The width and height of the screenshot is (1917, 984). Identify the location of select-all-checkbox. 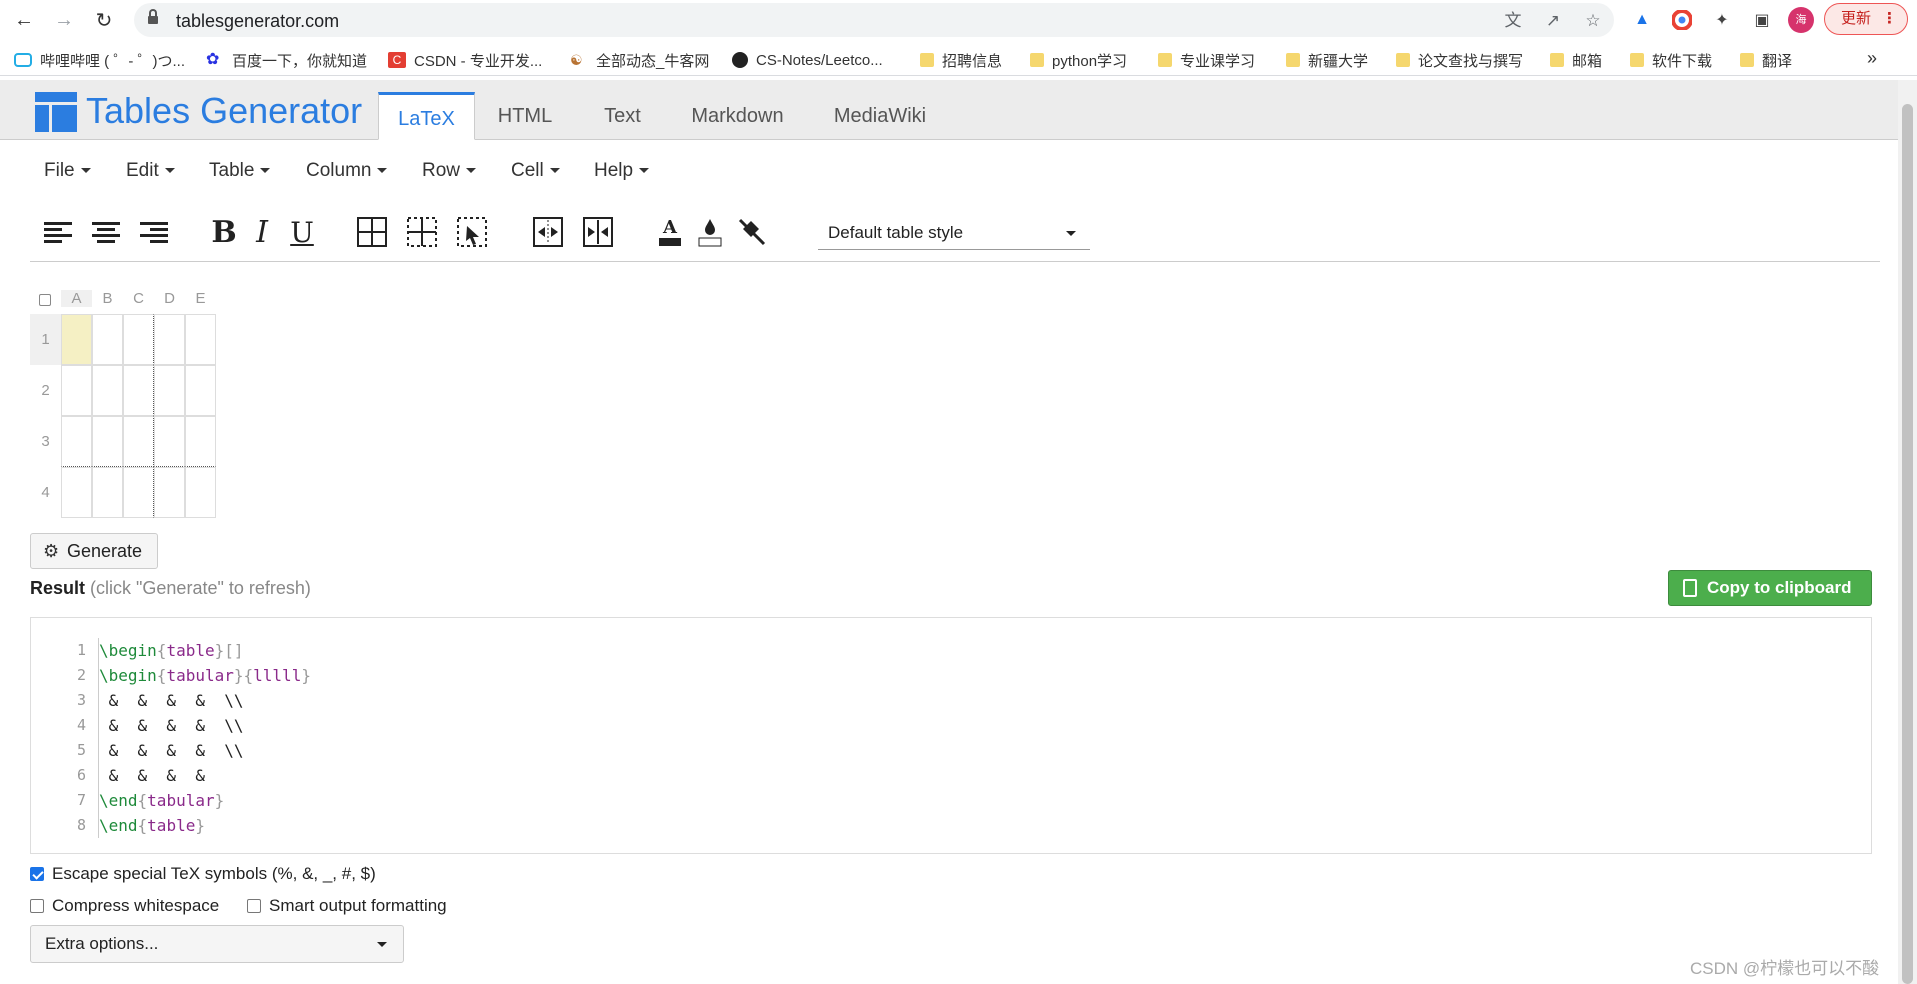
(45, 300).